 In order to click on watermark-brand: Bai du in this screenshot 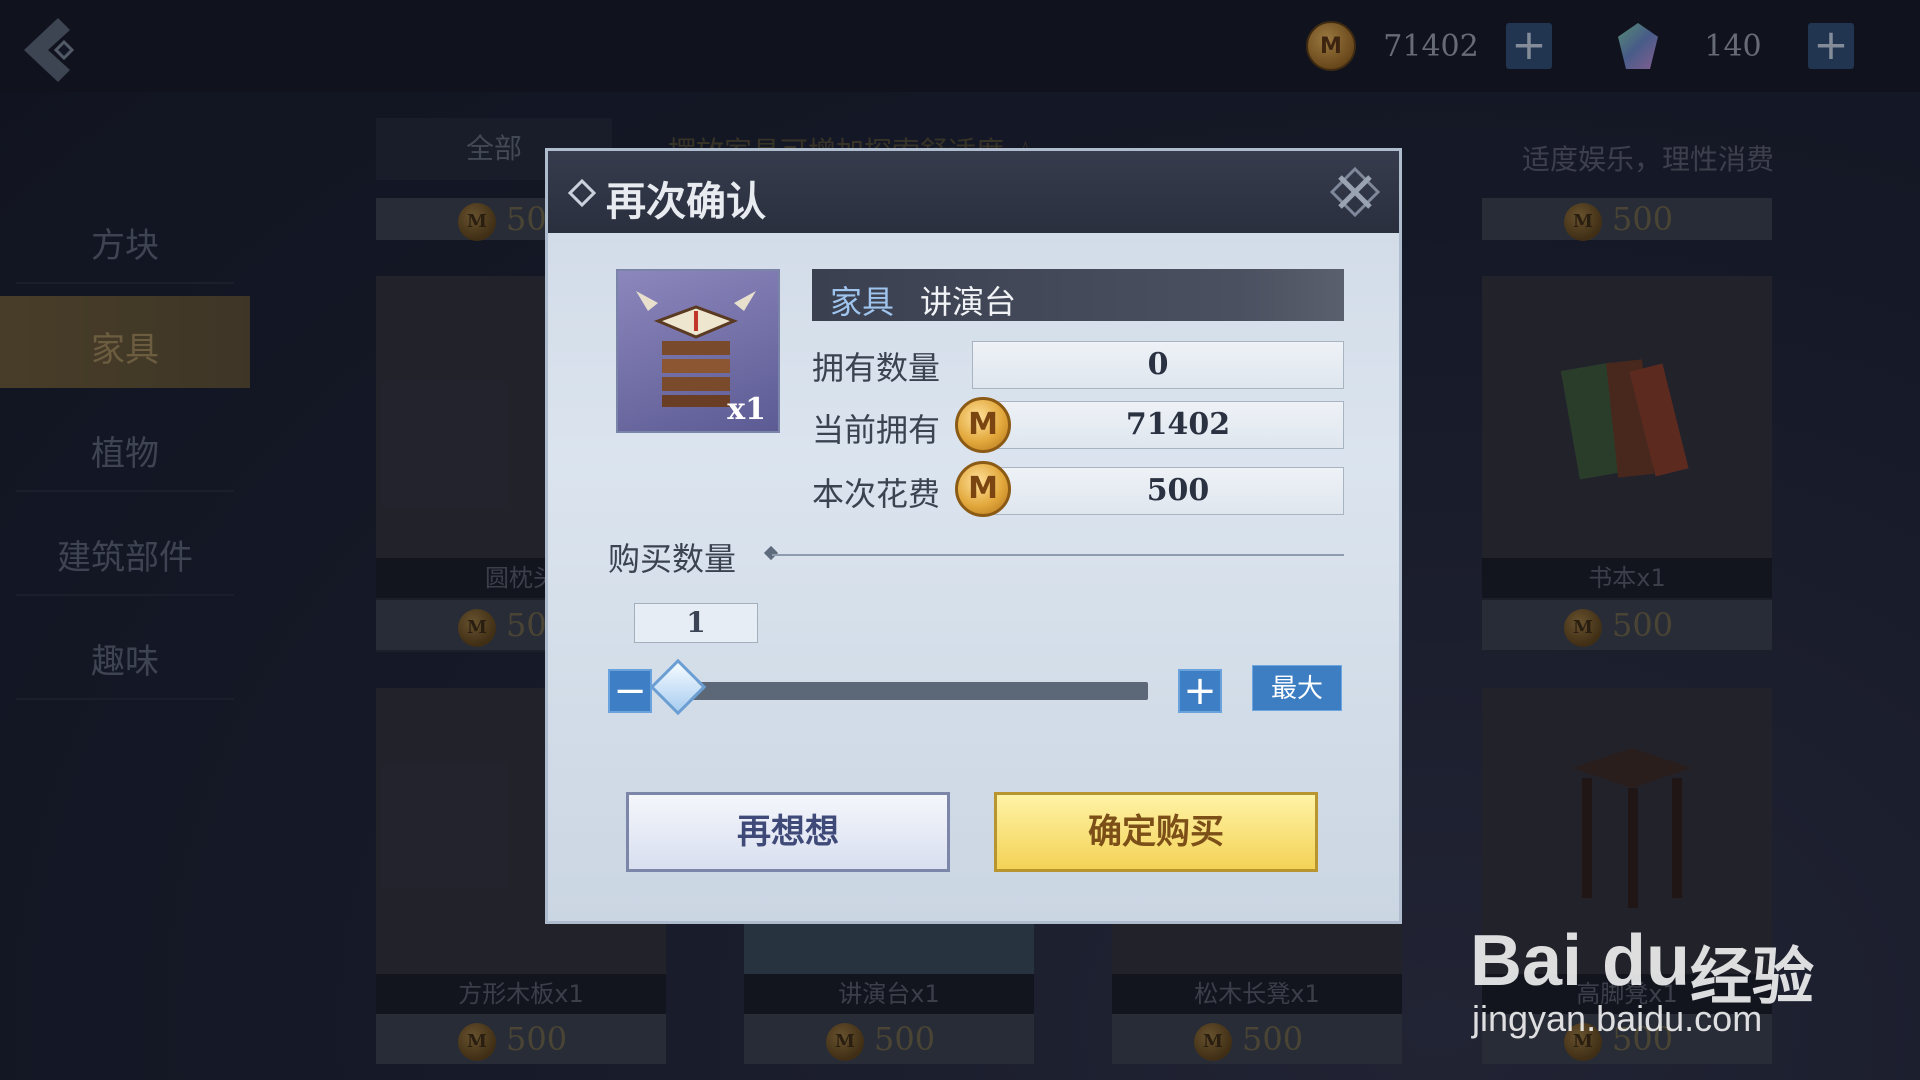, I will do `click(1580, 961)`.